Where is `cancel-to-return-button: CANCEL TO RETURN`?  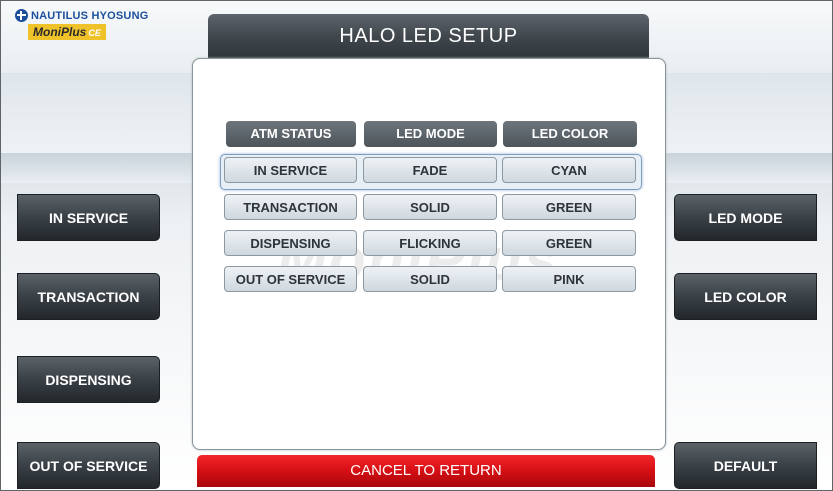 cancel-to-return-button: CANCEL TO RETURN is located at coordinates (426, 471).